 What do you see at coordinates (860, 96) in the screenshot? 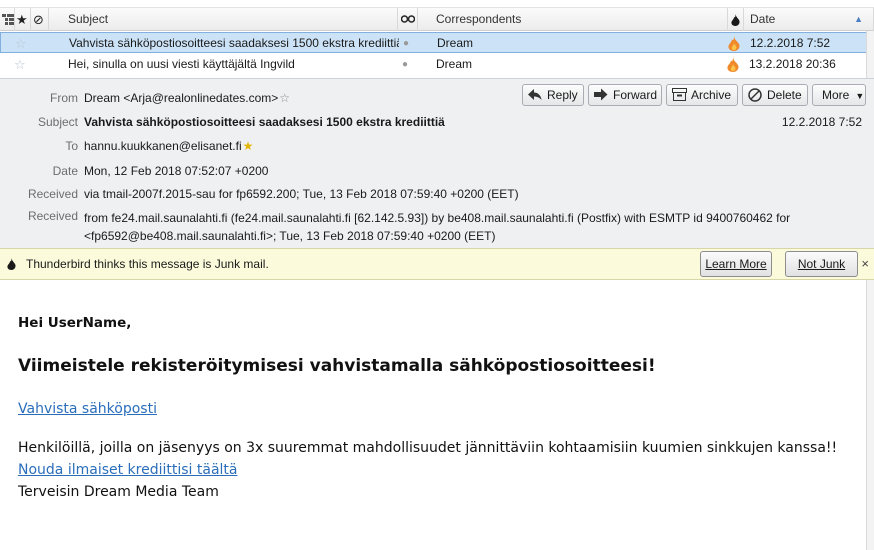
I see `chevron-down-icon: ▼` at bounding box center [860, 96].